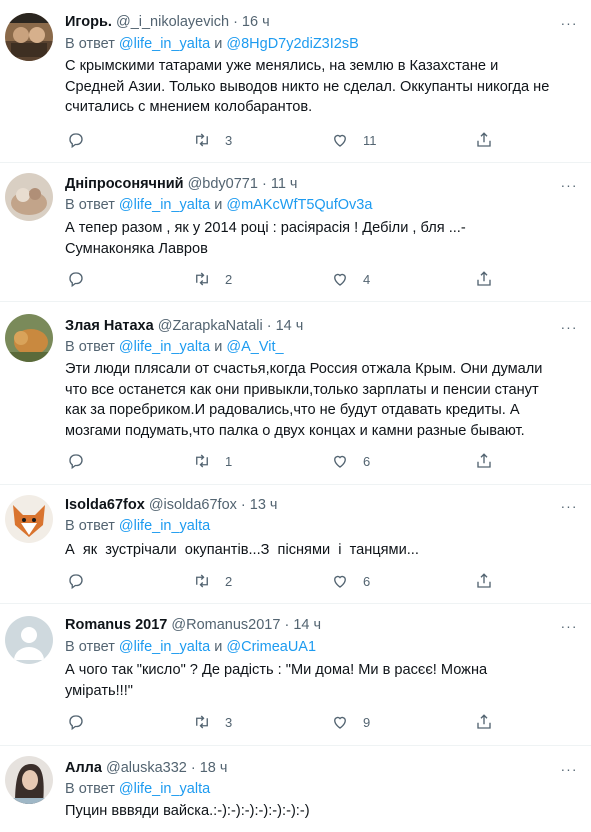  I want to click on tweet-header: Romanus 2017 @Romanus2017 · 14 ч, so click(193, 625).